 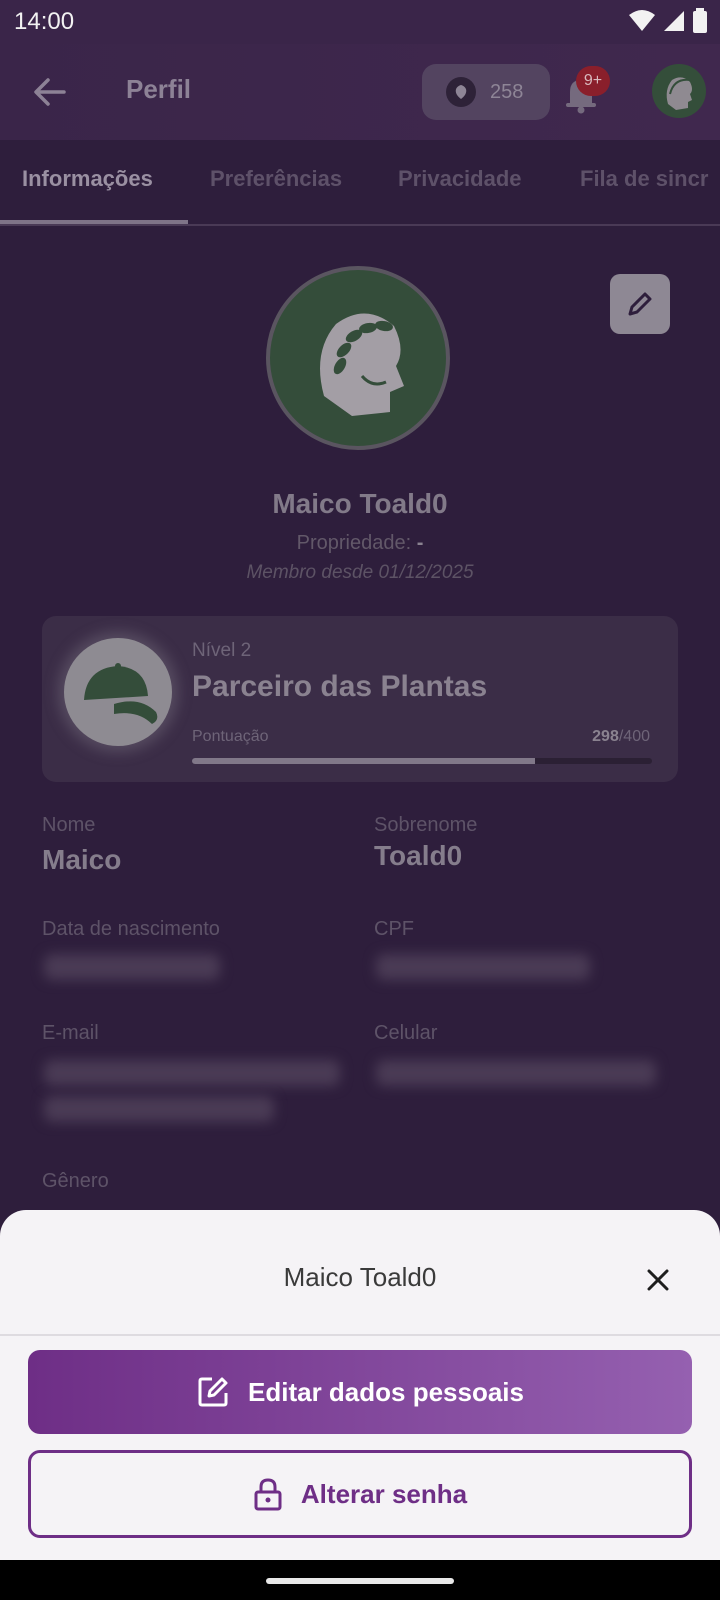 I want to click on cpf-redacted, so click(x=483, y=967).